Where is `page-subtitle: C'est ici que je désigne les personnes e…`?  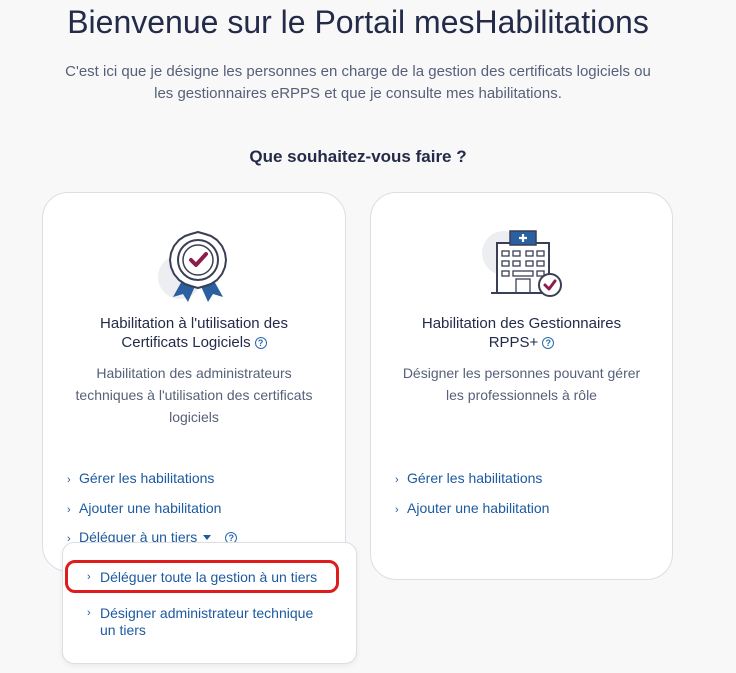
page-subtitle: C'est ici que je désigne les personnes e… is located at coordinates (358, 83).